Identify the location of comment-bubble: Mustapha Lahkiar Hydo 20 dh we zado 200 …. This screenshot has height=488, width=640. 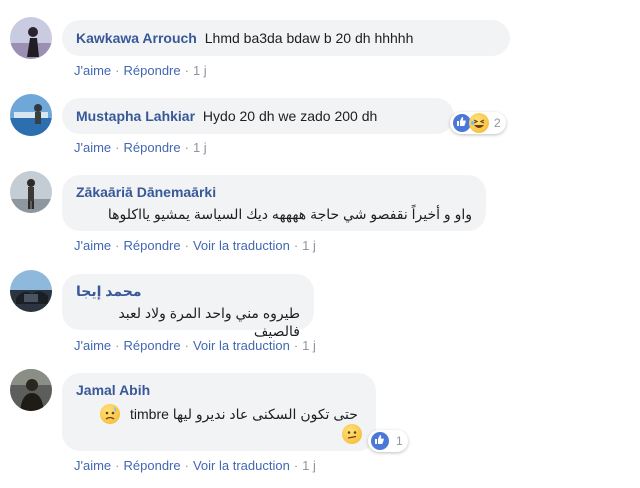
(258, 116).